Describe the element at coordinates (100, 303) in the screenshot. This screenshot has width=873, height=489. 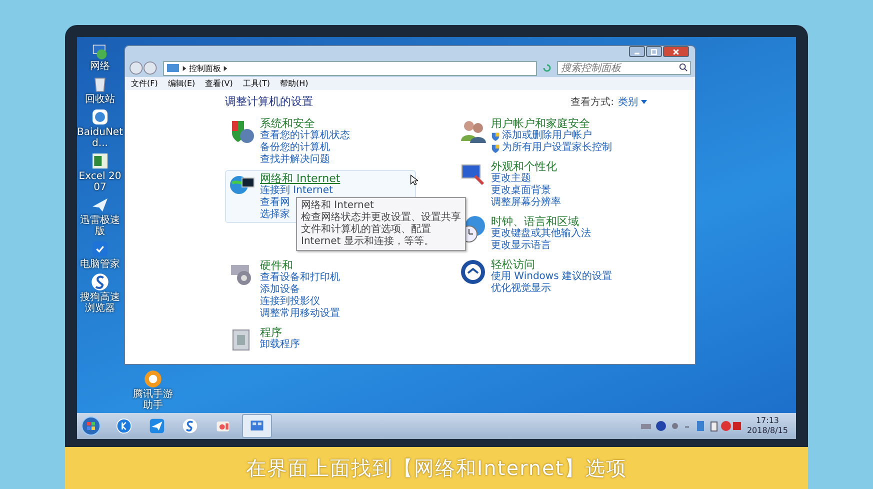
I see `desktop-icon-label: 搜狗高速浏览器` at that location.